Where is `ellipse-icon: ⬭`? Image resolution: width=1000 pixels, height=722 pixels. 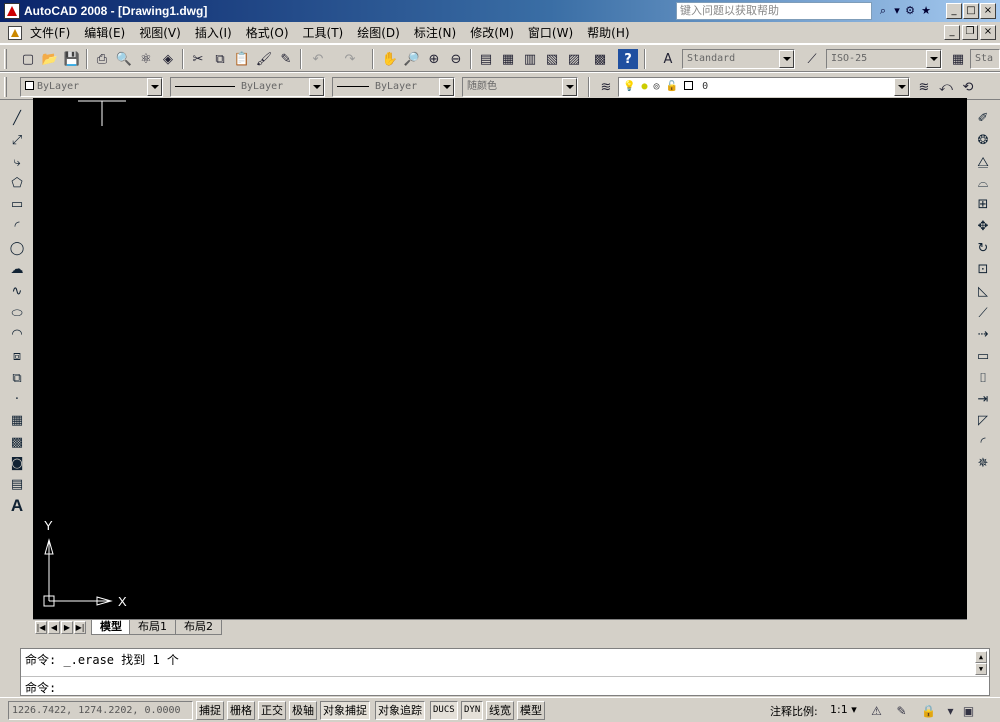 ellipse-icon: ⬭ is located at coordinates (17, 313).